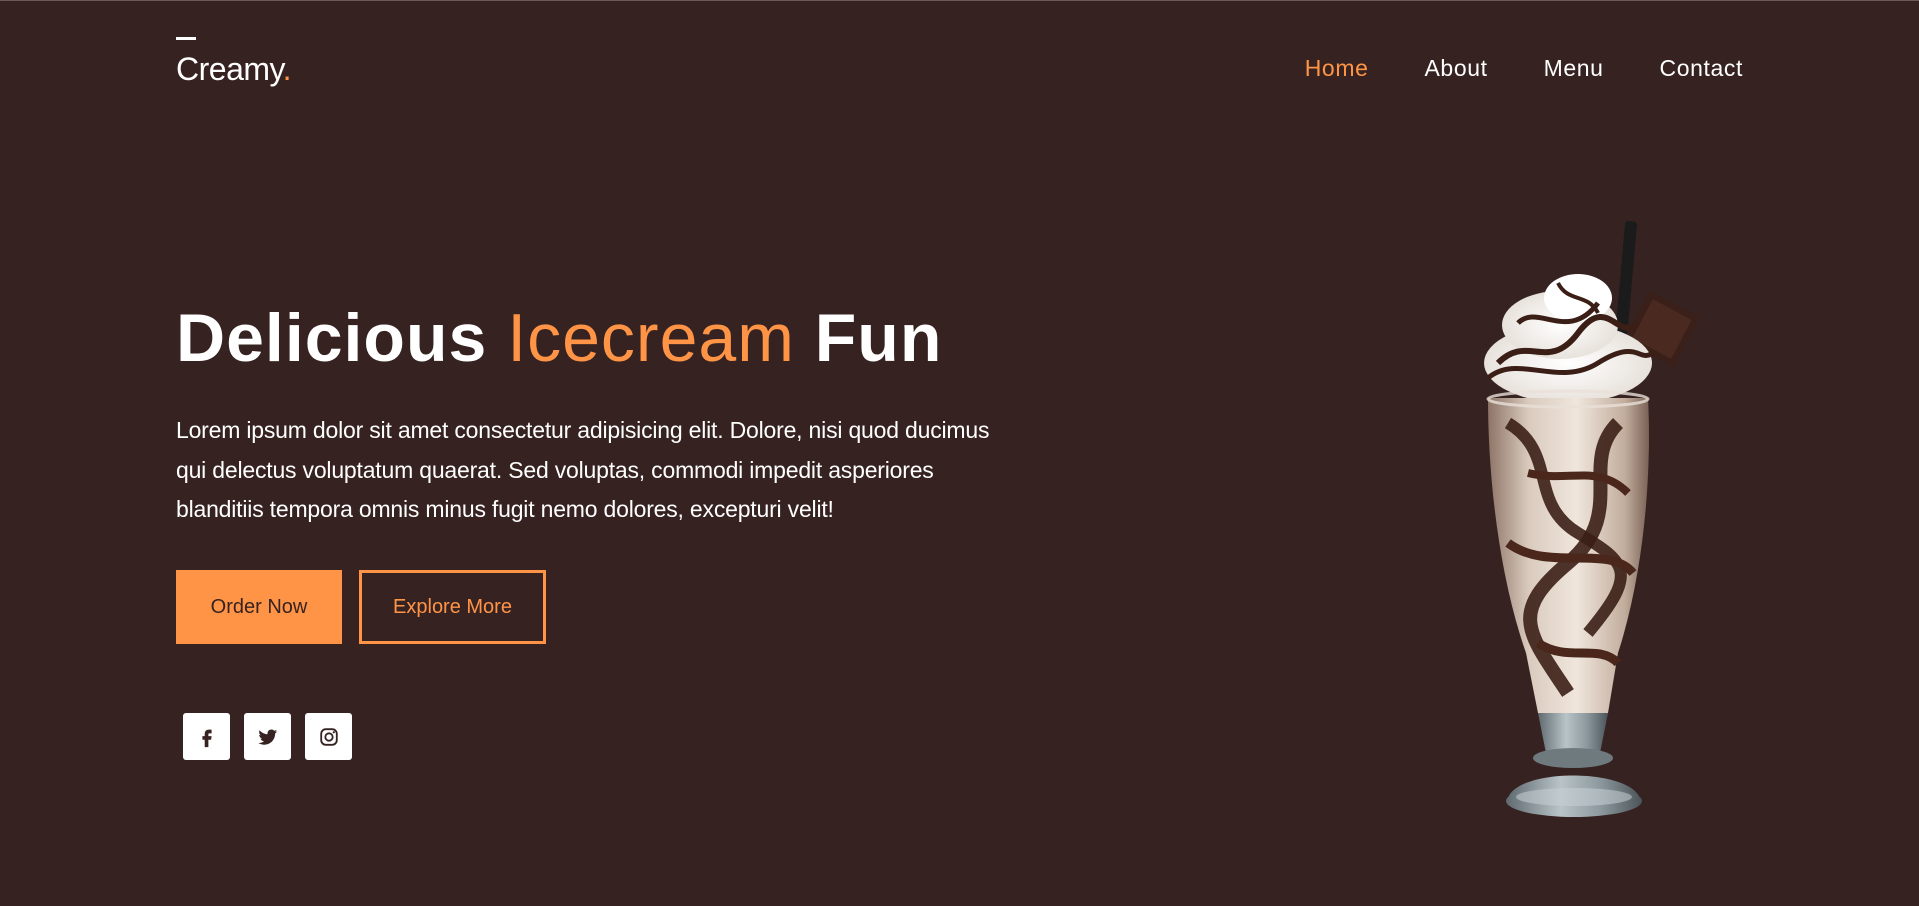 This screenshot has width=1919, height=906. What do you see at coordinates (1455, 68) in the screenshot?
I see `nav-item-about: About` at bounding box center [1455, 68].